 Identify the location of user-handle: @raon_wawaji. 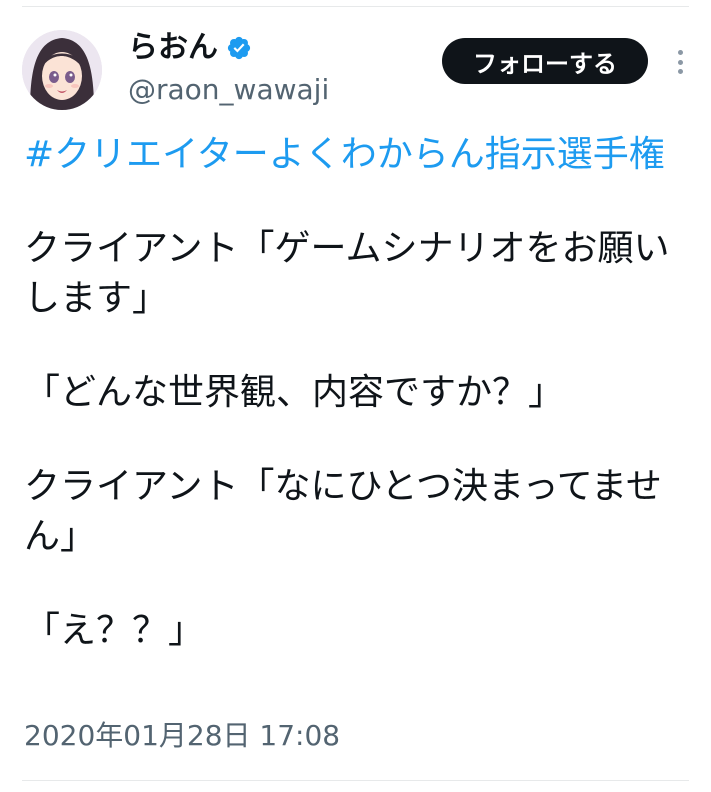
(228, 90).